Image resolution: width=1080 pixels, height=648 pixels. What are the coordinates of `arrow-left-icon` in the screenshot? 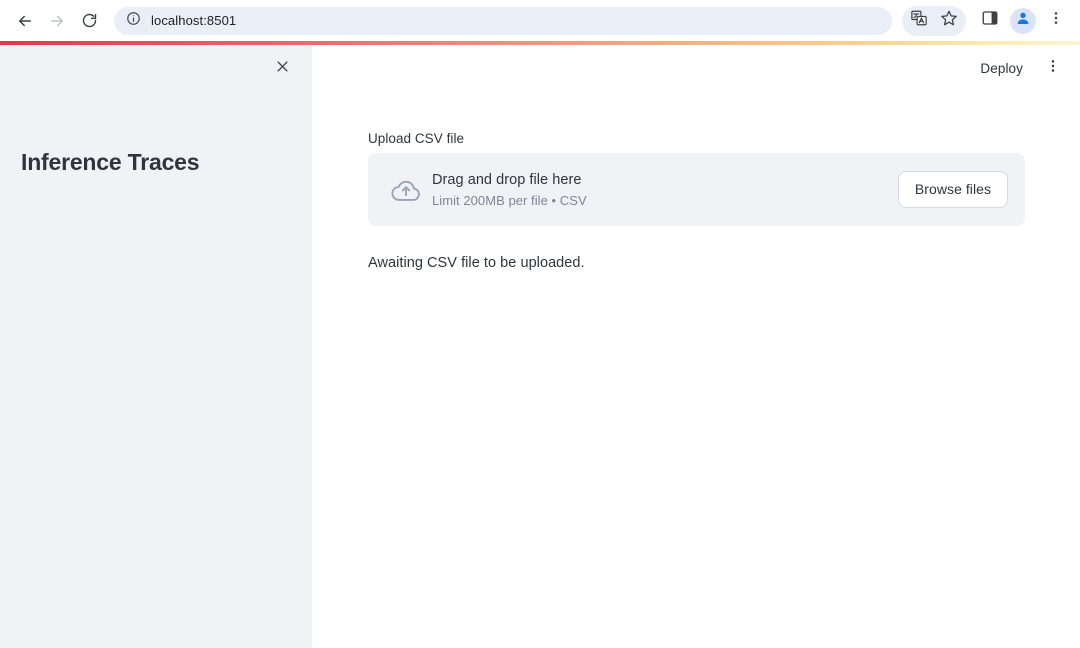 It's located at (25, 21).